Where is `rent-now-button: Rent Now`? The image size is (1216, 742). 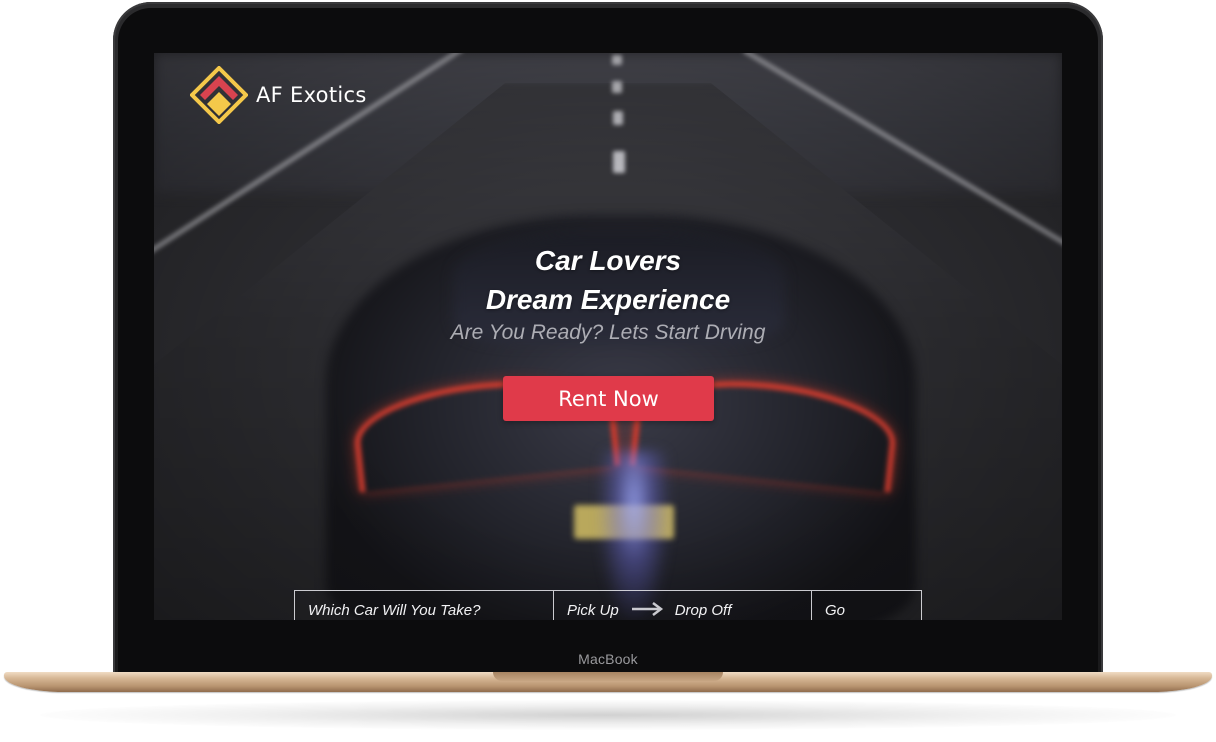 rent-now-button: Rent Now is located at coordinates (608, 398).